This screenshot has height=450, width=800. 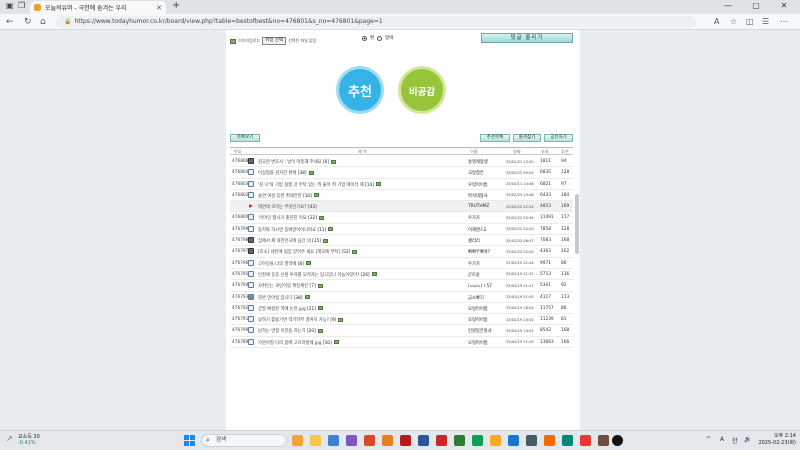 I want to click on post-title-link: 궁말 배정된 역에 논란.jpg [21], so click(x=290, y=309).